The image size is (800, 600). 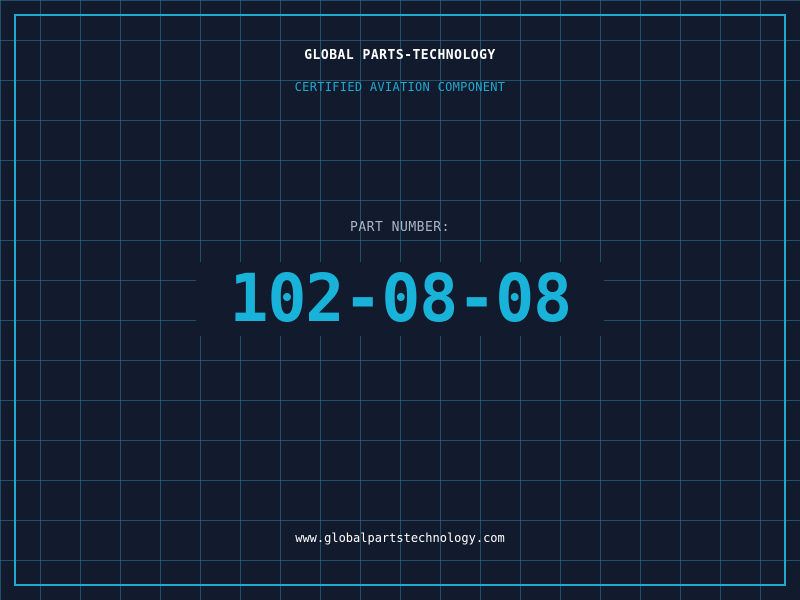 What do you see at coordinates (400, 55) in the screenshot?
I see `company-name: GLOBAL PARTS-TECHNOLOGY` at bounding box center [400, 55].